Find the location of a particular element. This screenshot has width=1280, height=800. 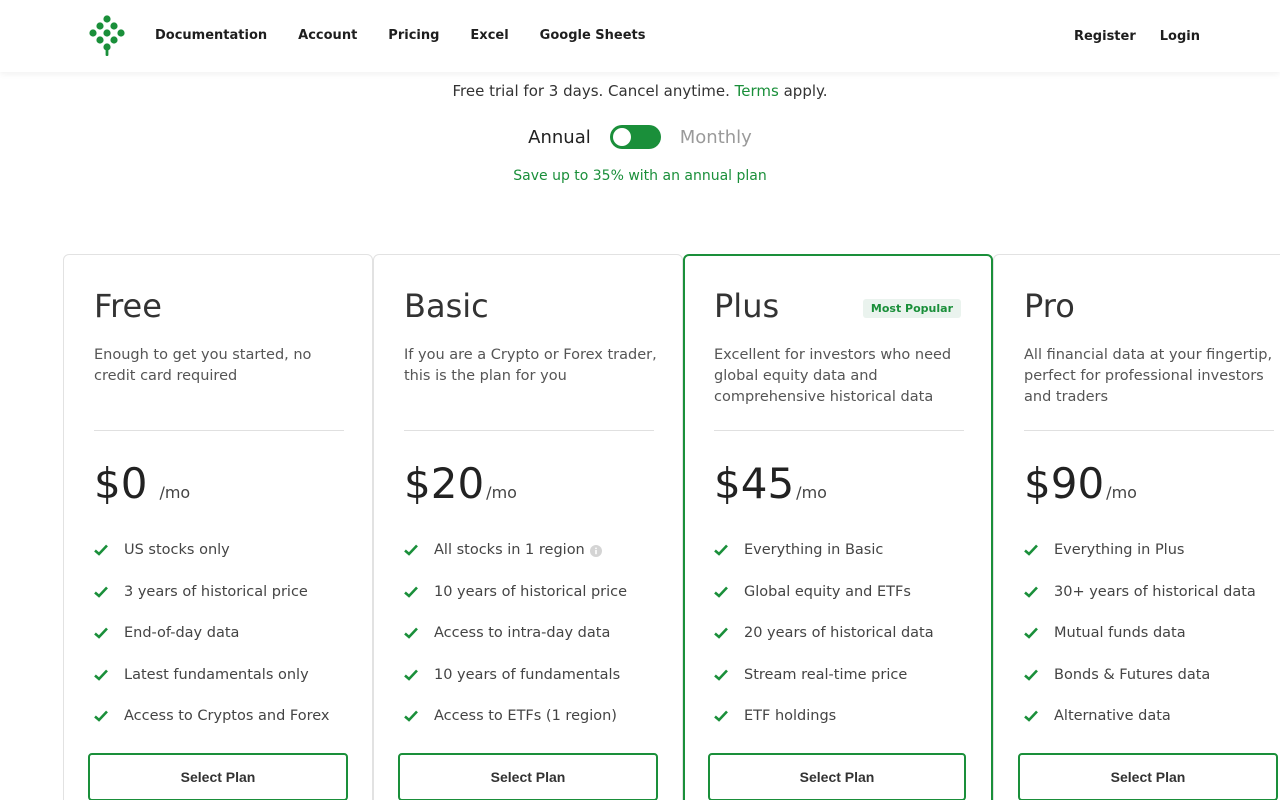

auth-links: Register Login is located at coordinates (1137, 36).